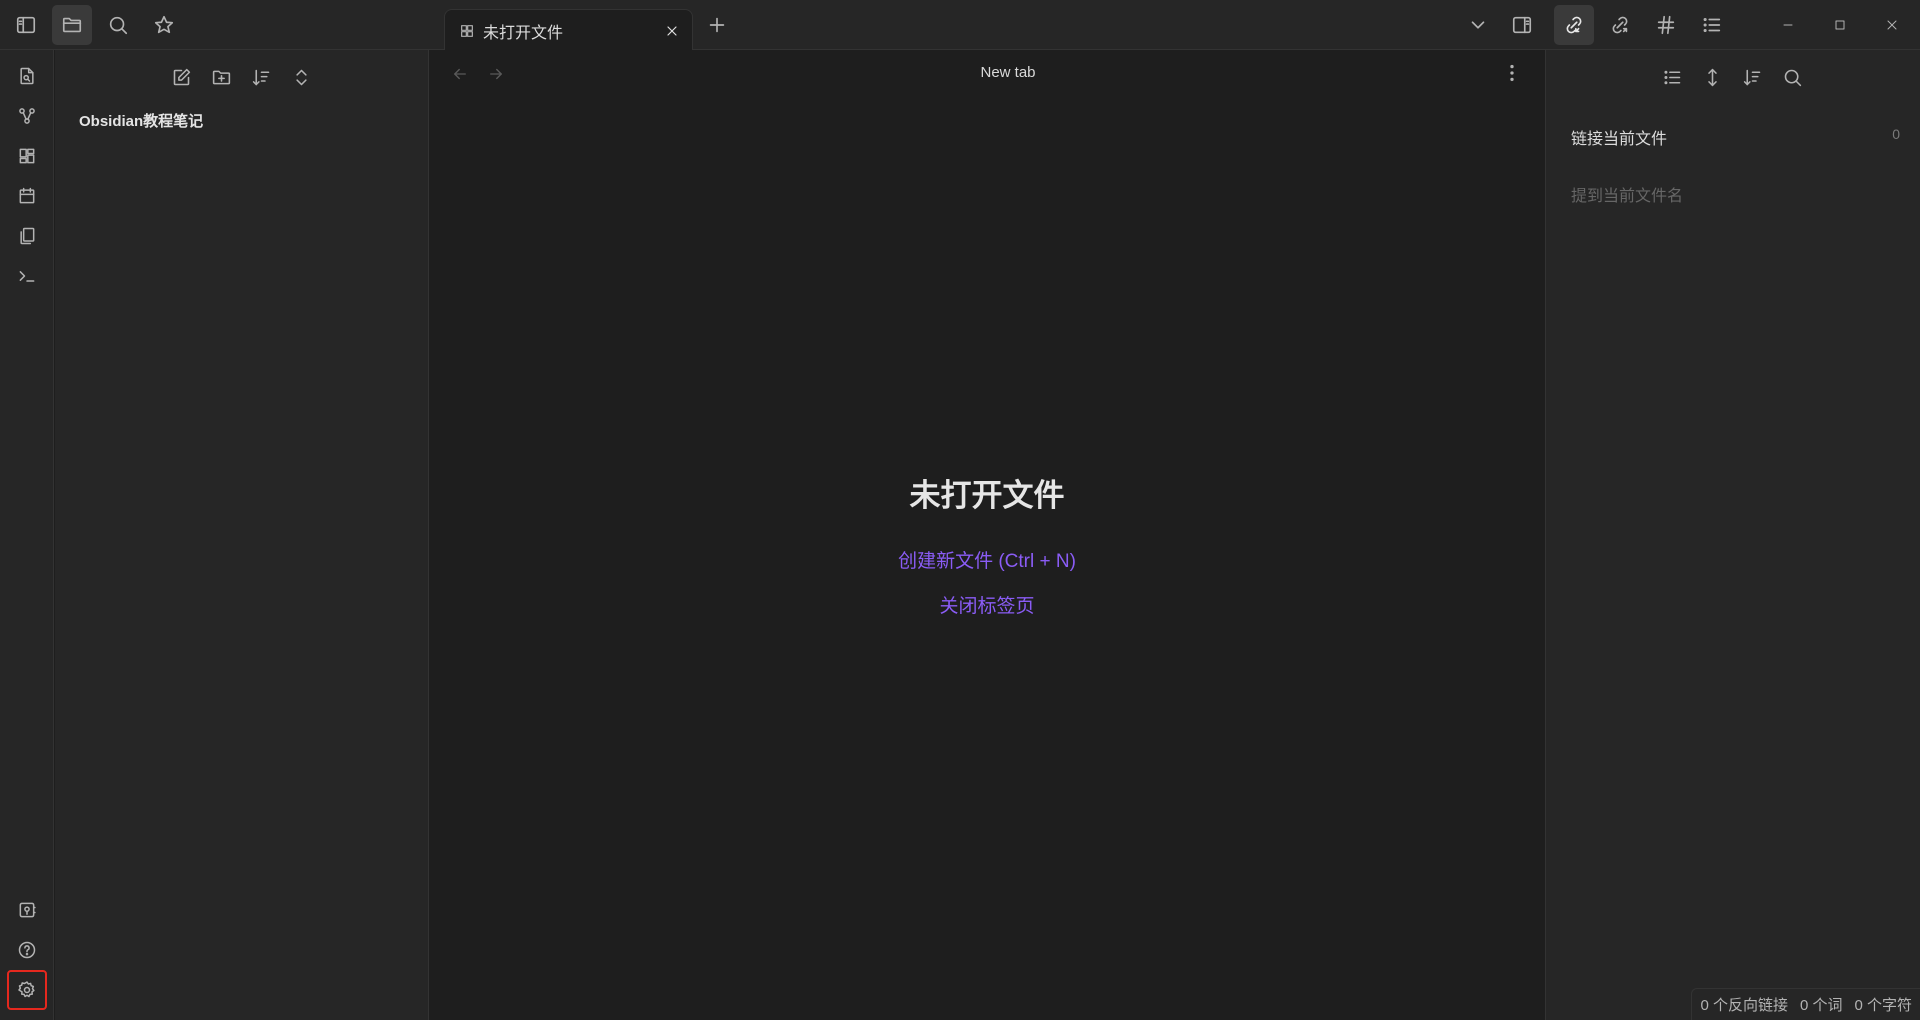 The height and width of the screenshot is (1020, 1920). I want to click on close-tab-link: 关闭标签页, so click(987, 604).